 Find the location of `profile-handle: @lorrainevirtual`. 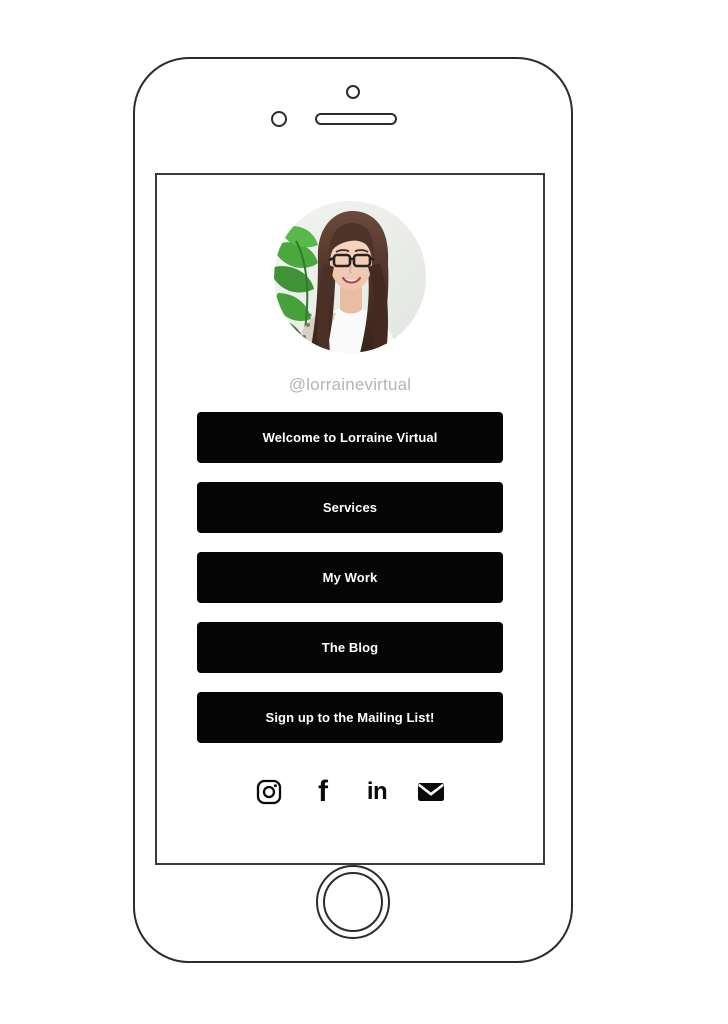

profile-handle: @lorrainevirtual is located at coordinates (350, 384).